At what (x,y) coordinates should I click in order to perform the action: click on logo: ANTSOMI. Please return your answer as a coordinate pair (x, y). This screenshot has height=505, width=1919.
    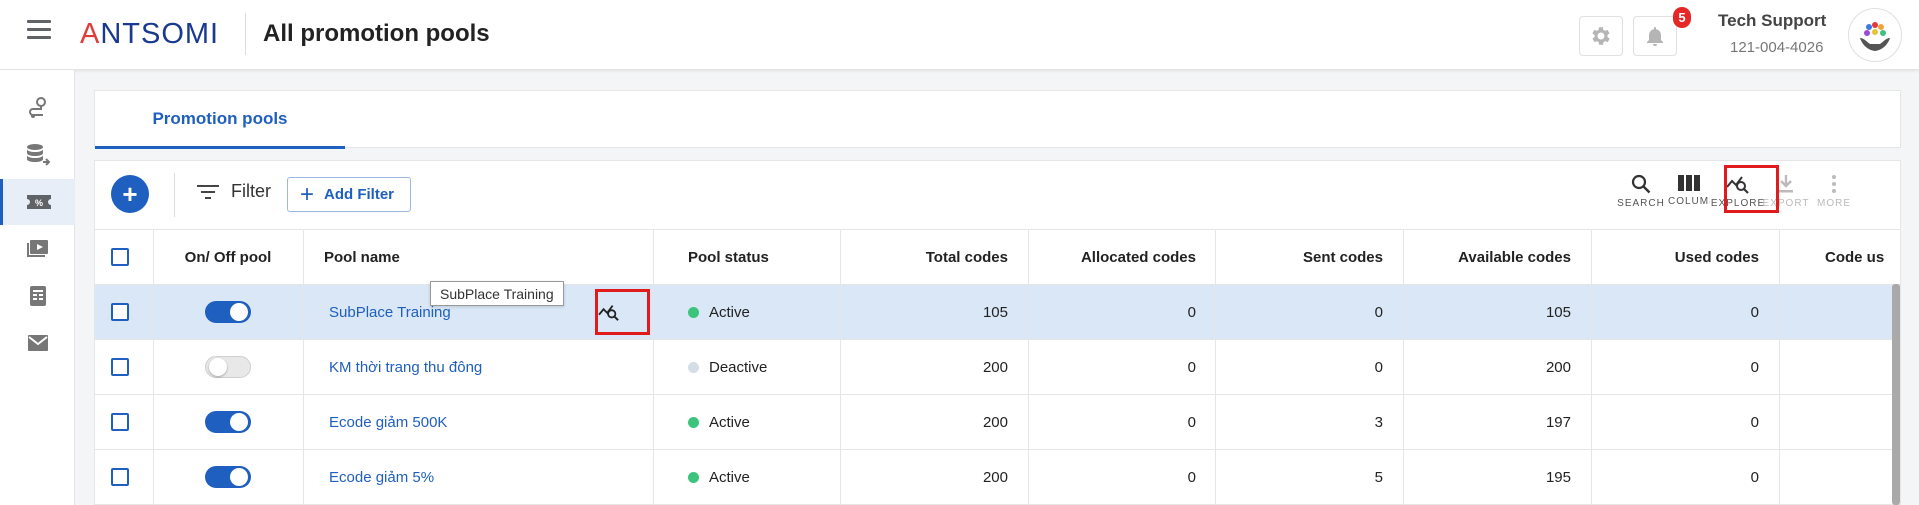
    Looking at the image, I should click on (150, 34).